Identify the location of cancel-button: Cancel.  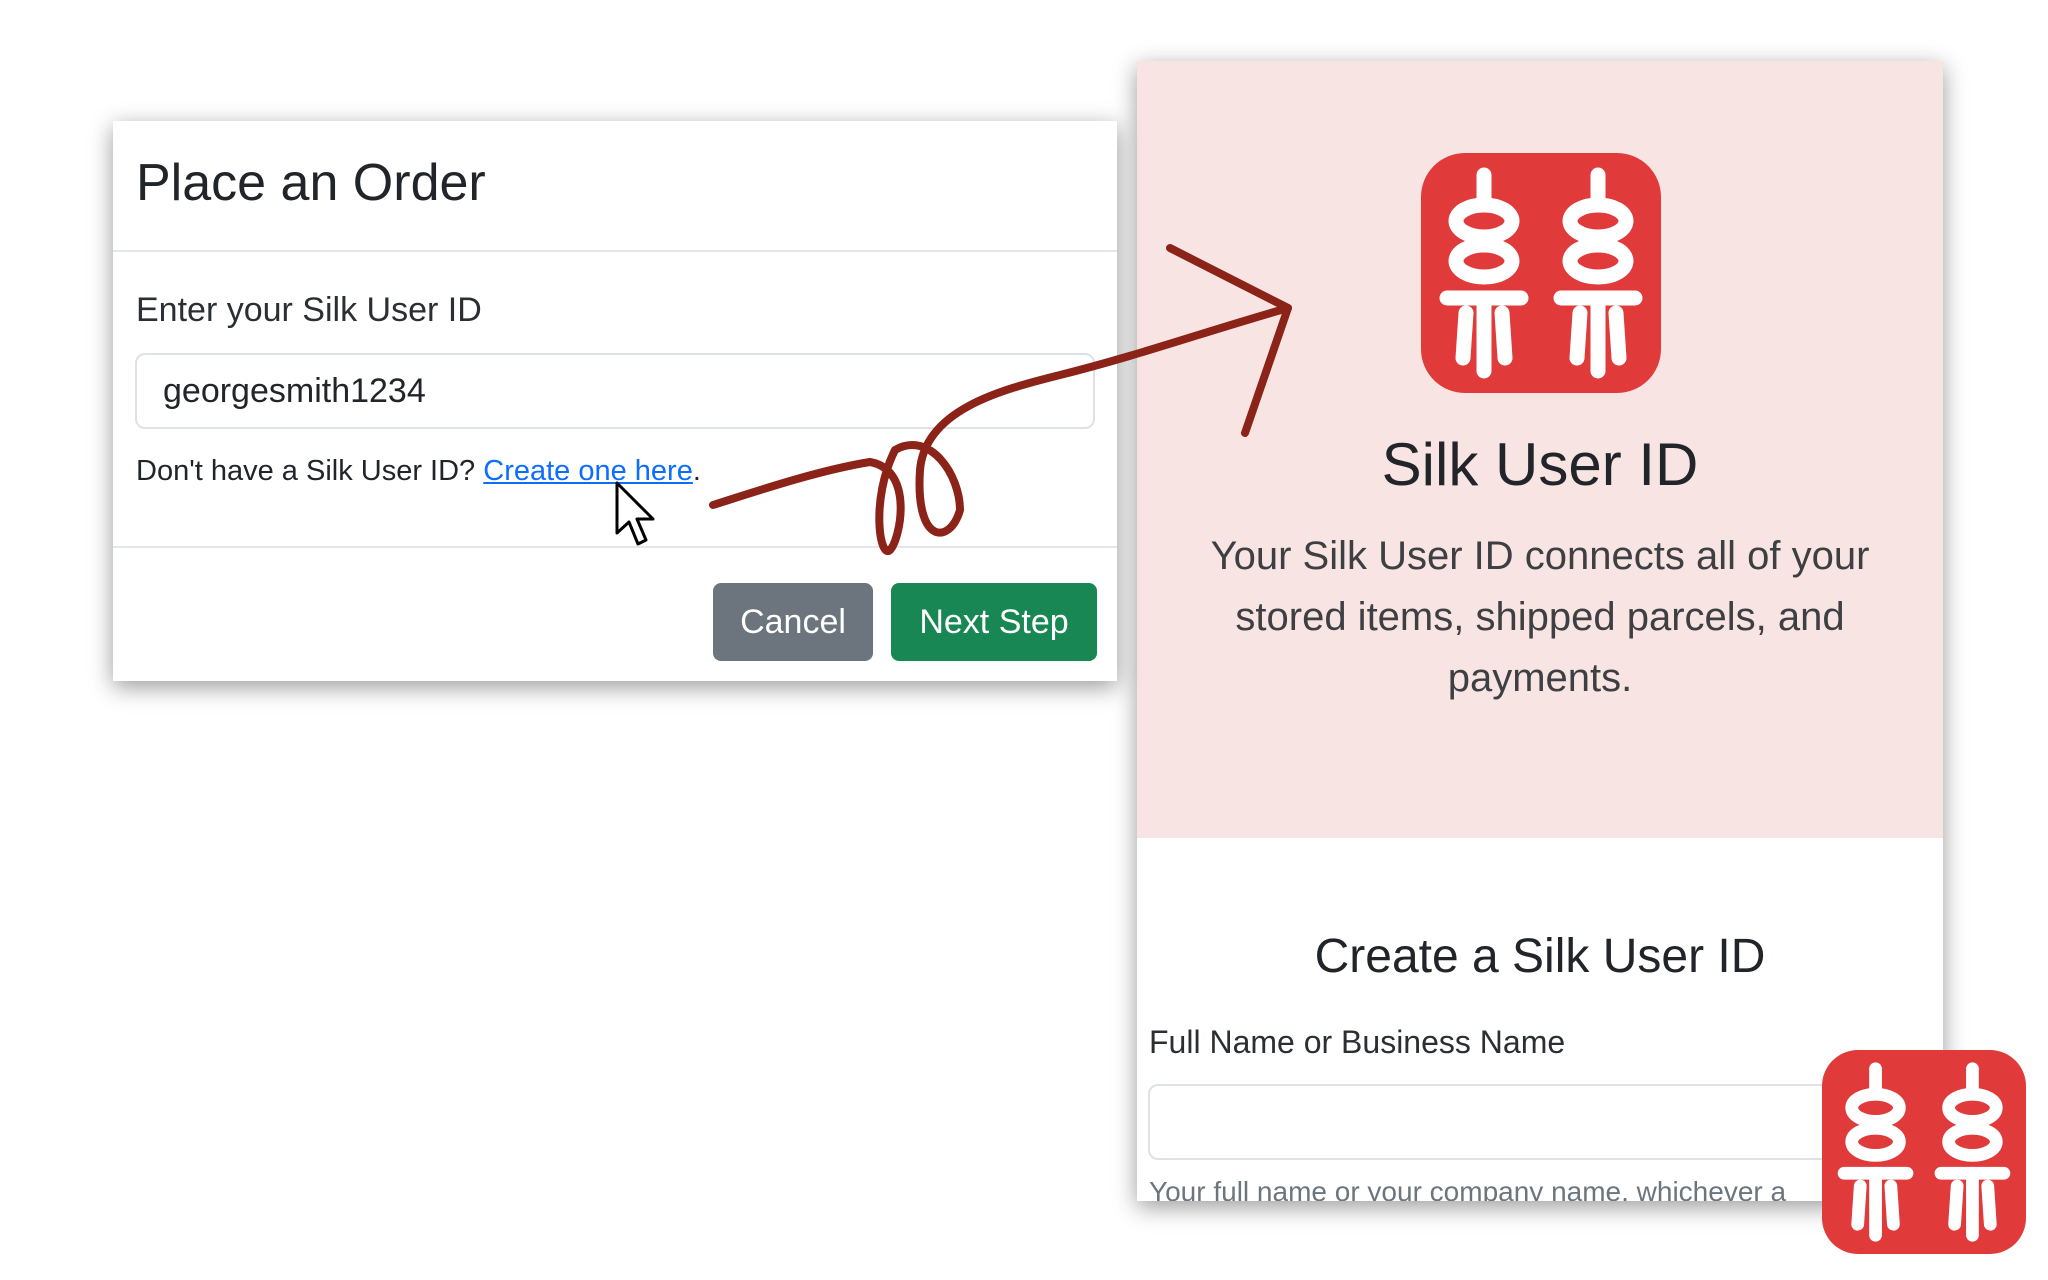
(793, 622).